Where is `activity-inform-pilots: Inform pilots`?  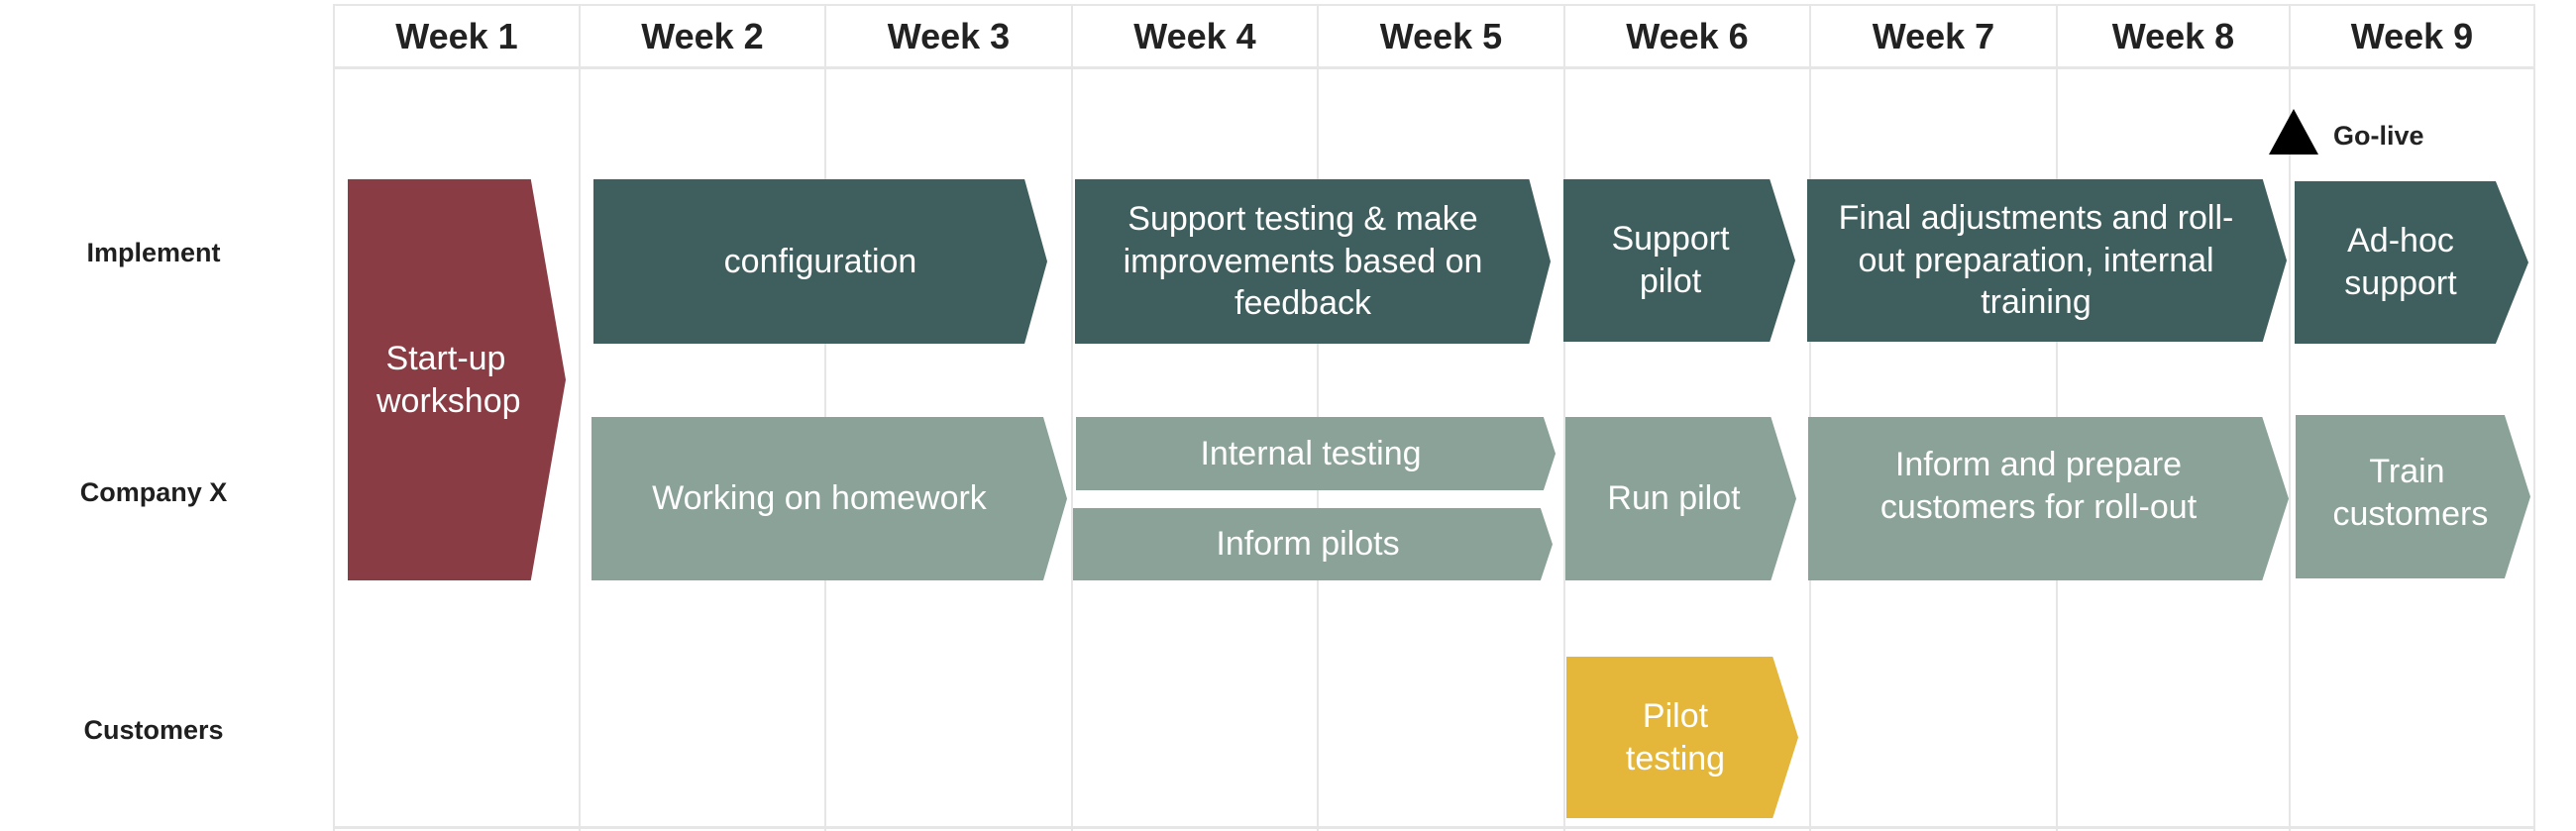
activity-inform-pilots: Inform pilots is located at coordinates (1313, 544).